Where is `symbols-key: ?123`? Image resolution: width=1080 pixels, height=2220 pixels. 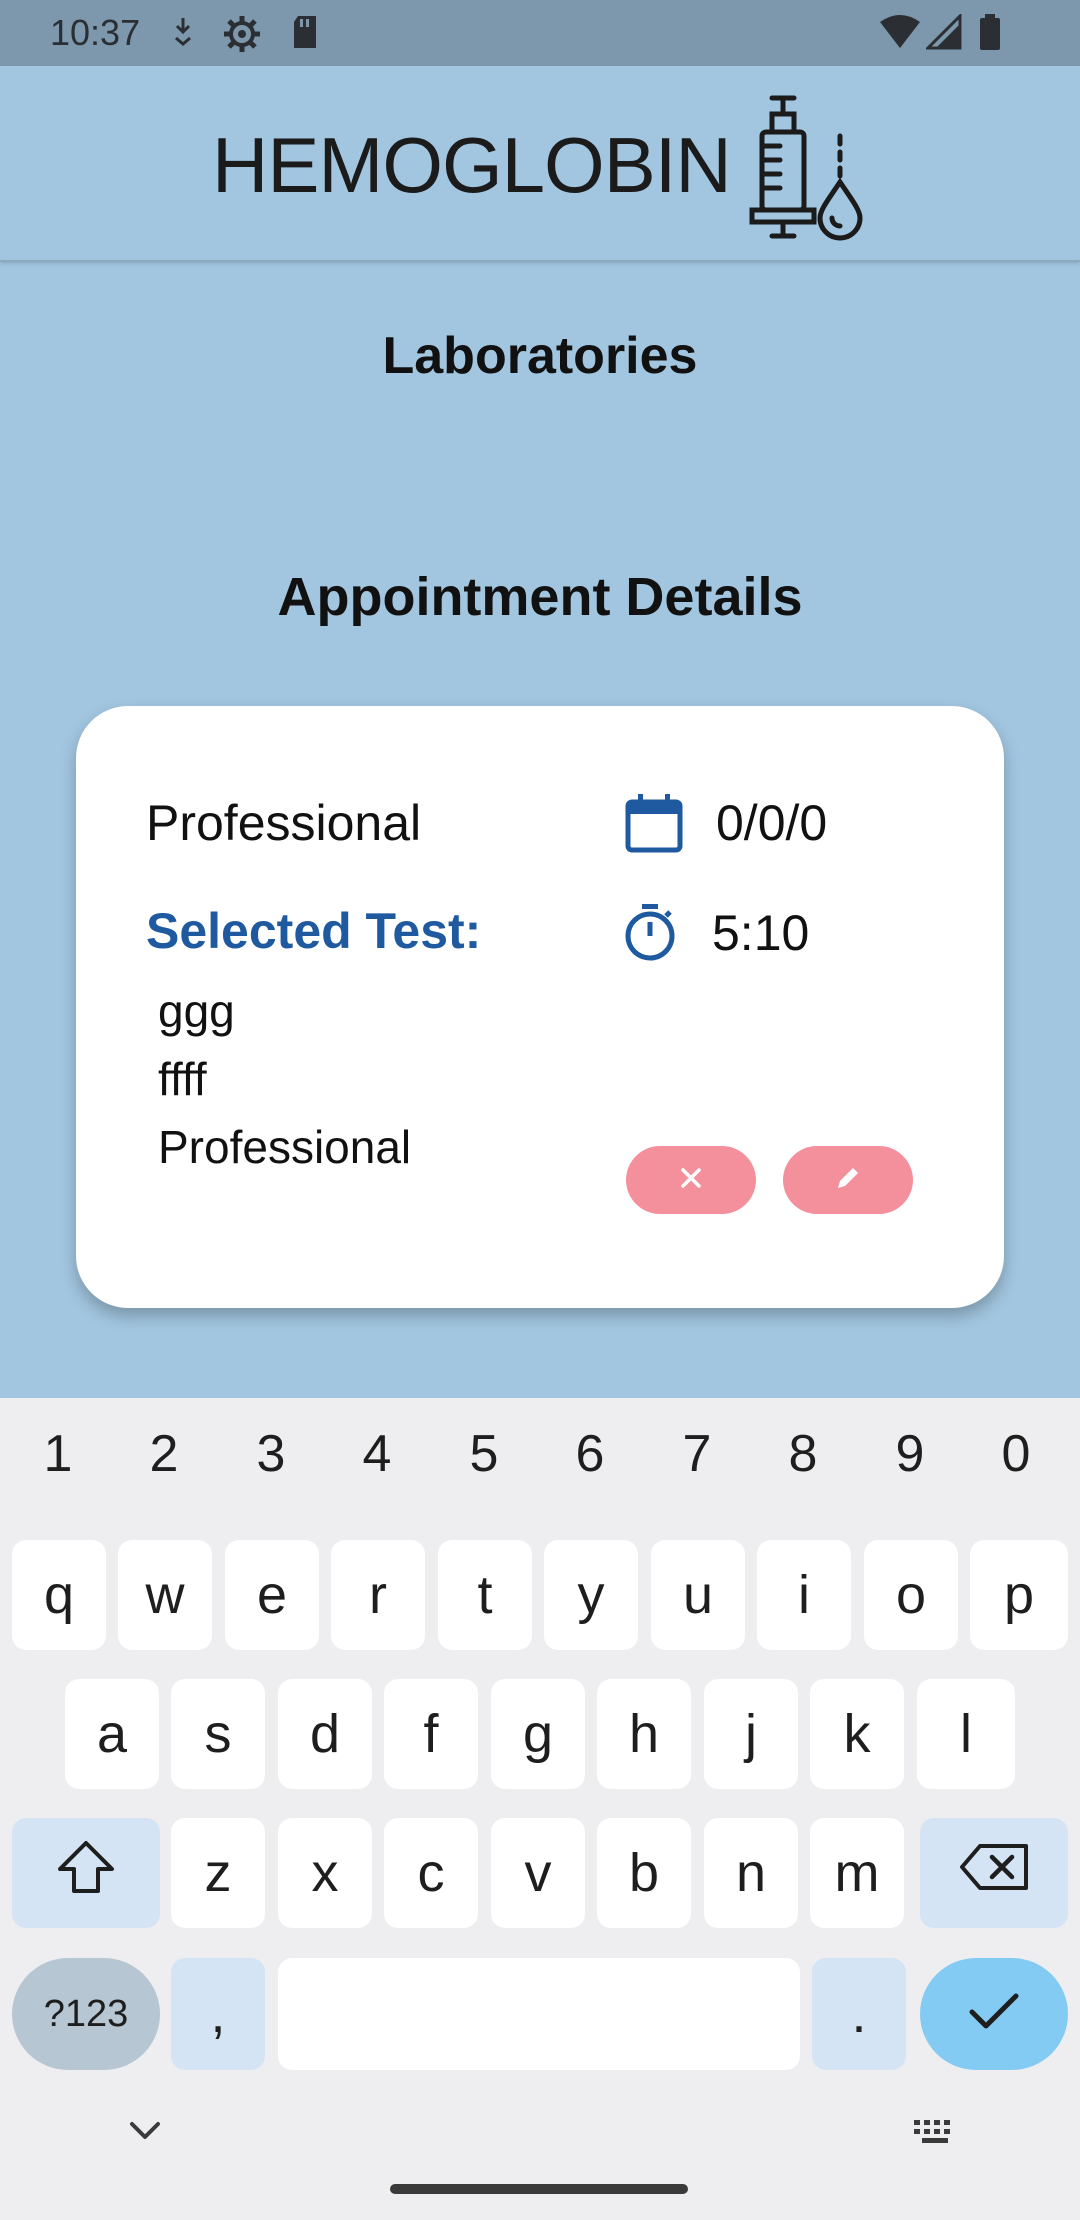
symbols-key: ?123 is located at coordinates (86, 2014).